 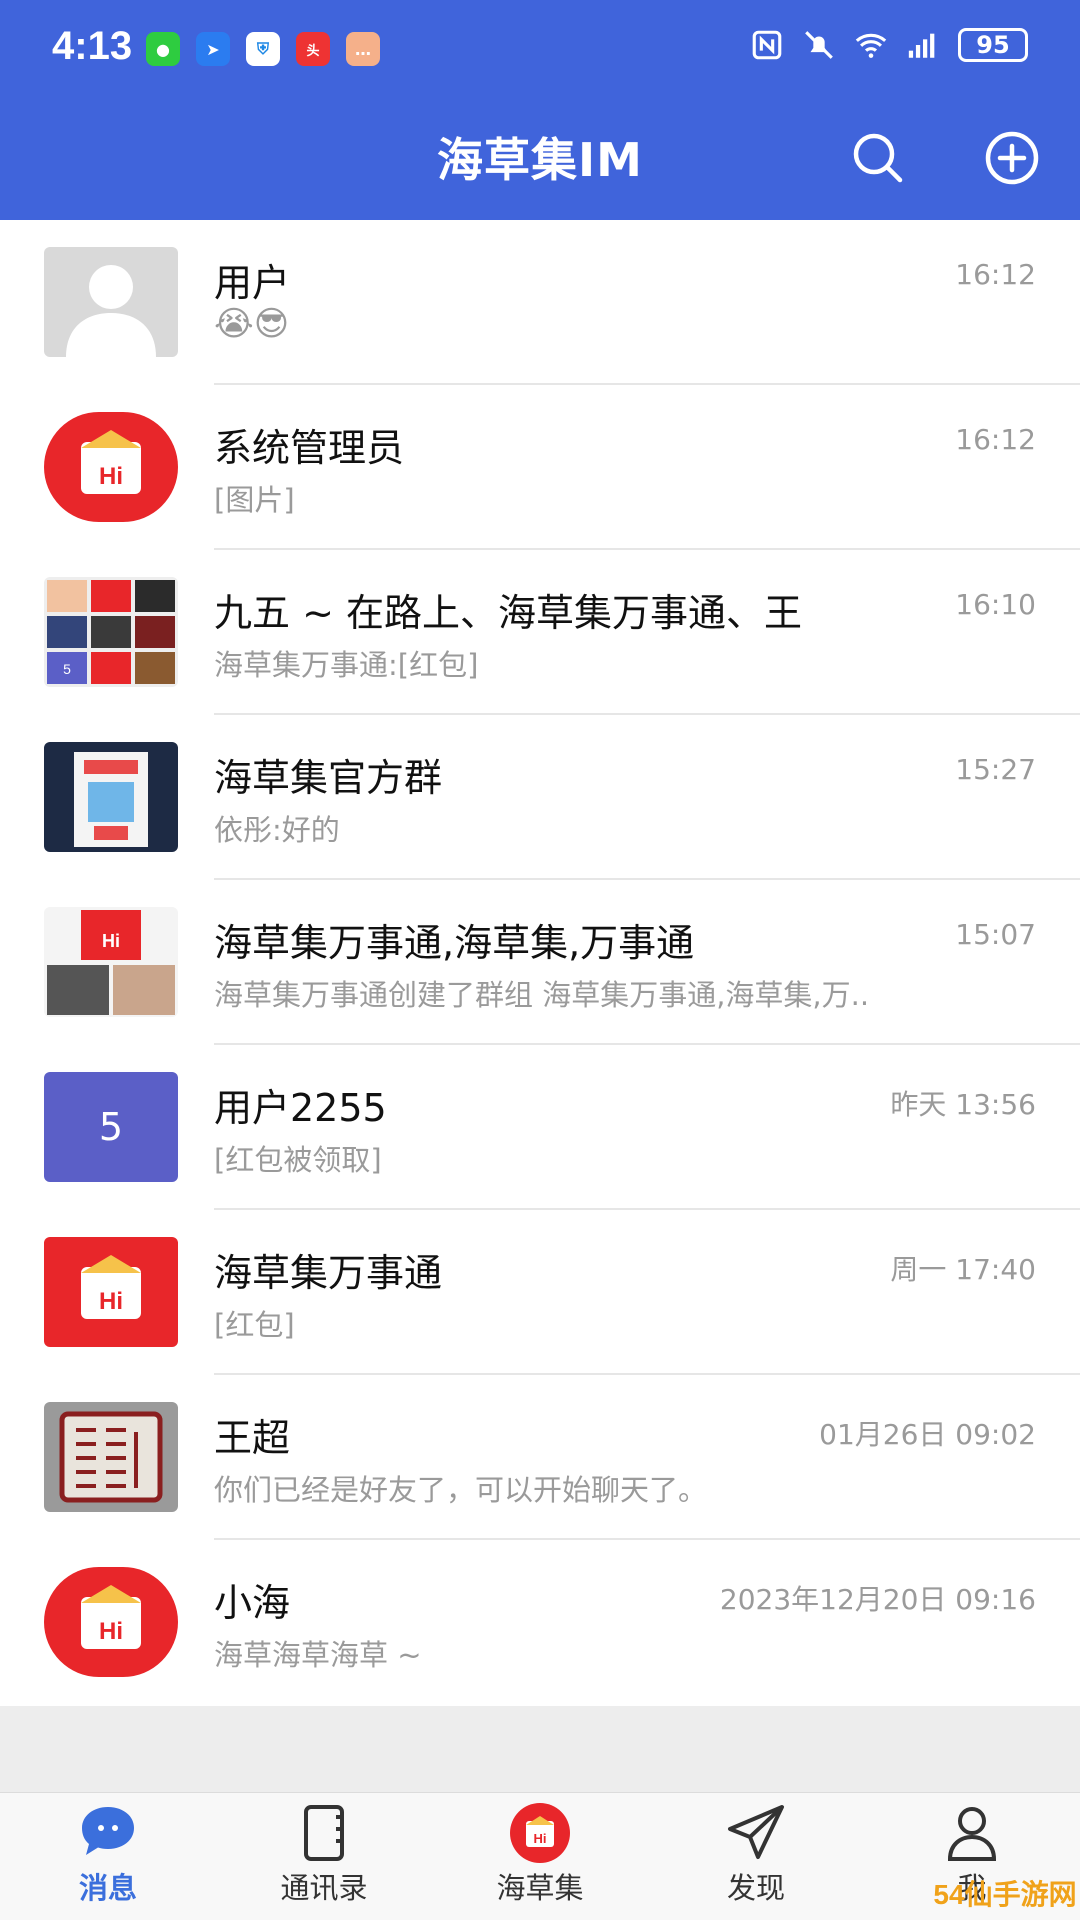 What do you see at coordinates (213, 49) in the screenshot?
I see `app-notification-icon: ➤` at bounding box center [213, 49].